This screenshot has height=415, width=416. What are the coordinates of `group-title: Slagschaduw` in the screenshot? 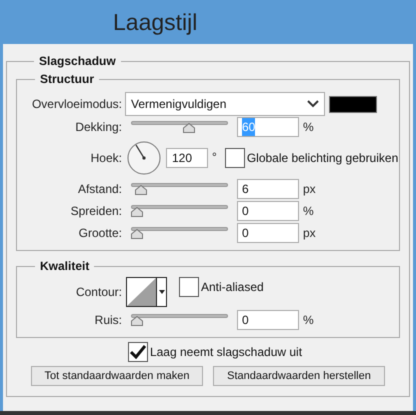 It's located at (77, 61).